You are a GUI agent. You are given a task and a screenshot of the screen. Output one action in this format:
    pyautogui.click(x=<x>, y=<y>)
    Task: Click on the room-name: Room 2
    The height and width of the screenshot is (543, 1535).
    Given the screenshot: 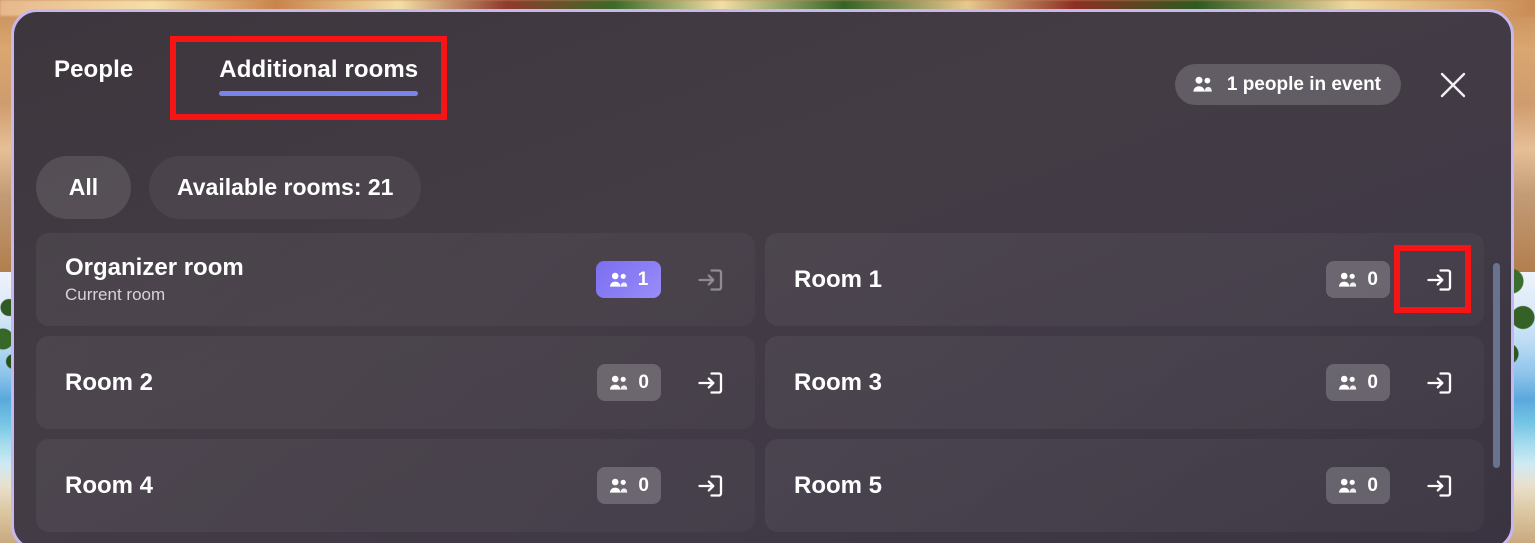 What is the action you would take?
    pyautogui.click(x=109, y=382)
    